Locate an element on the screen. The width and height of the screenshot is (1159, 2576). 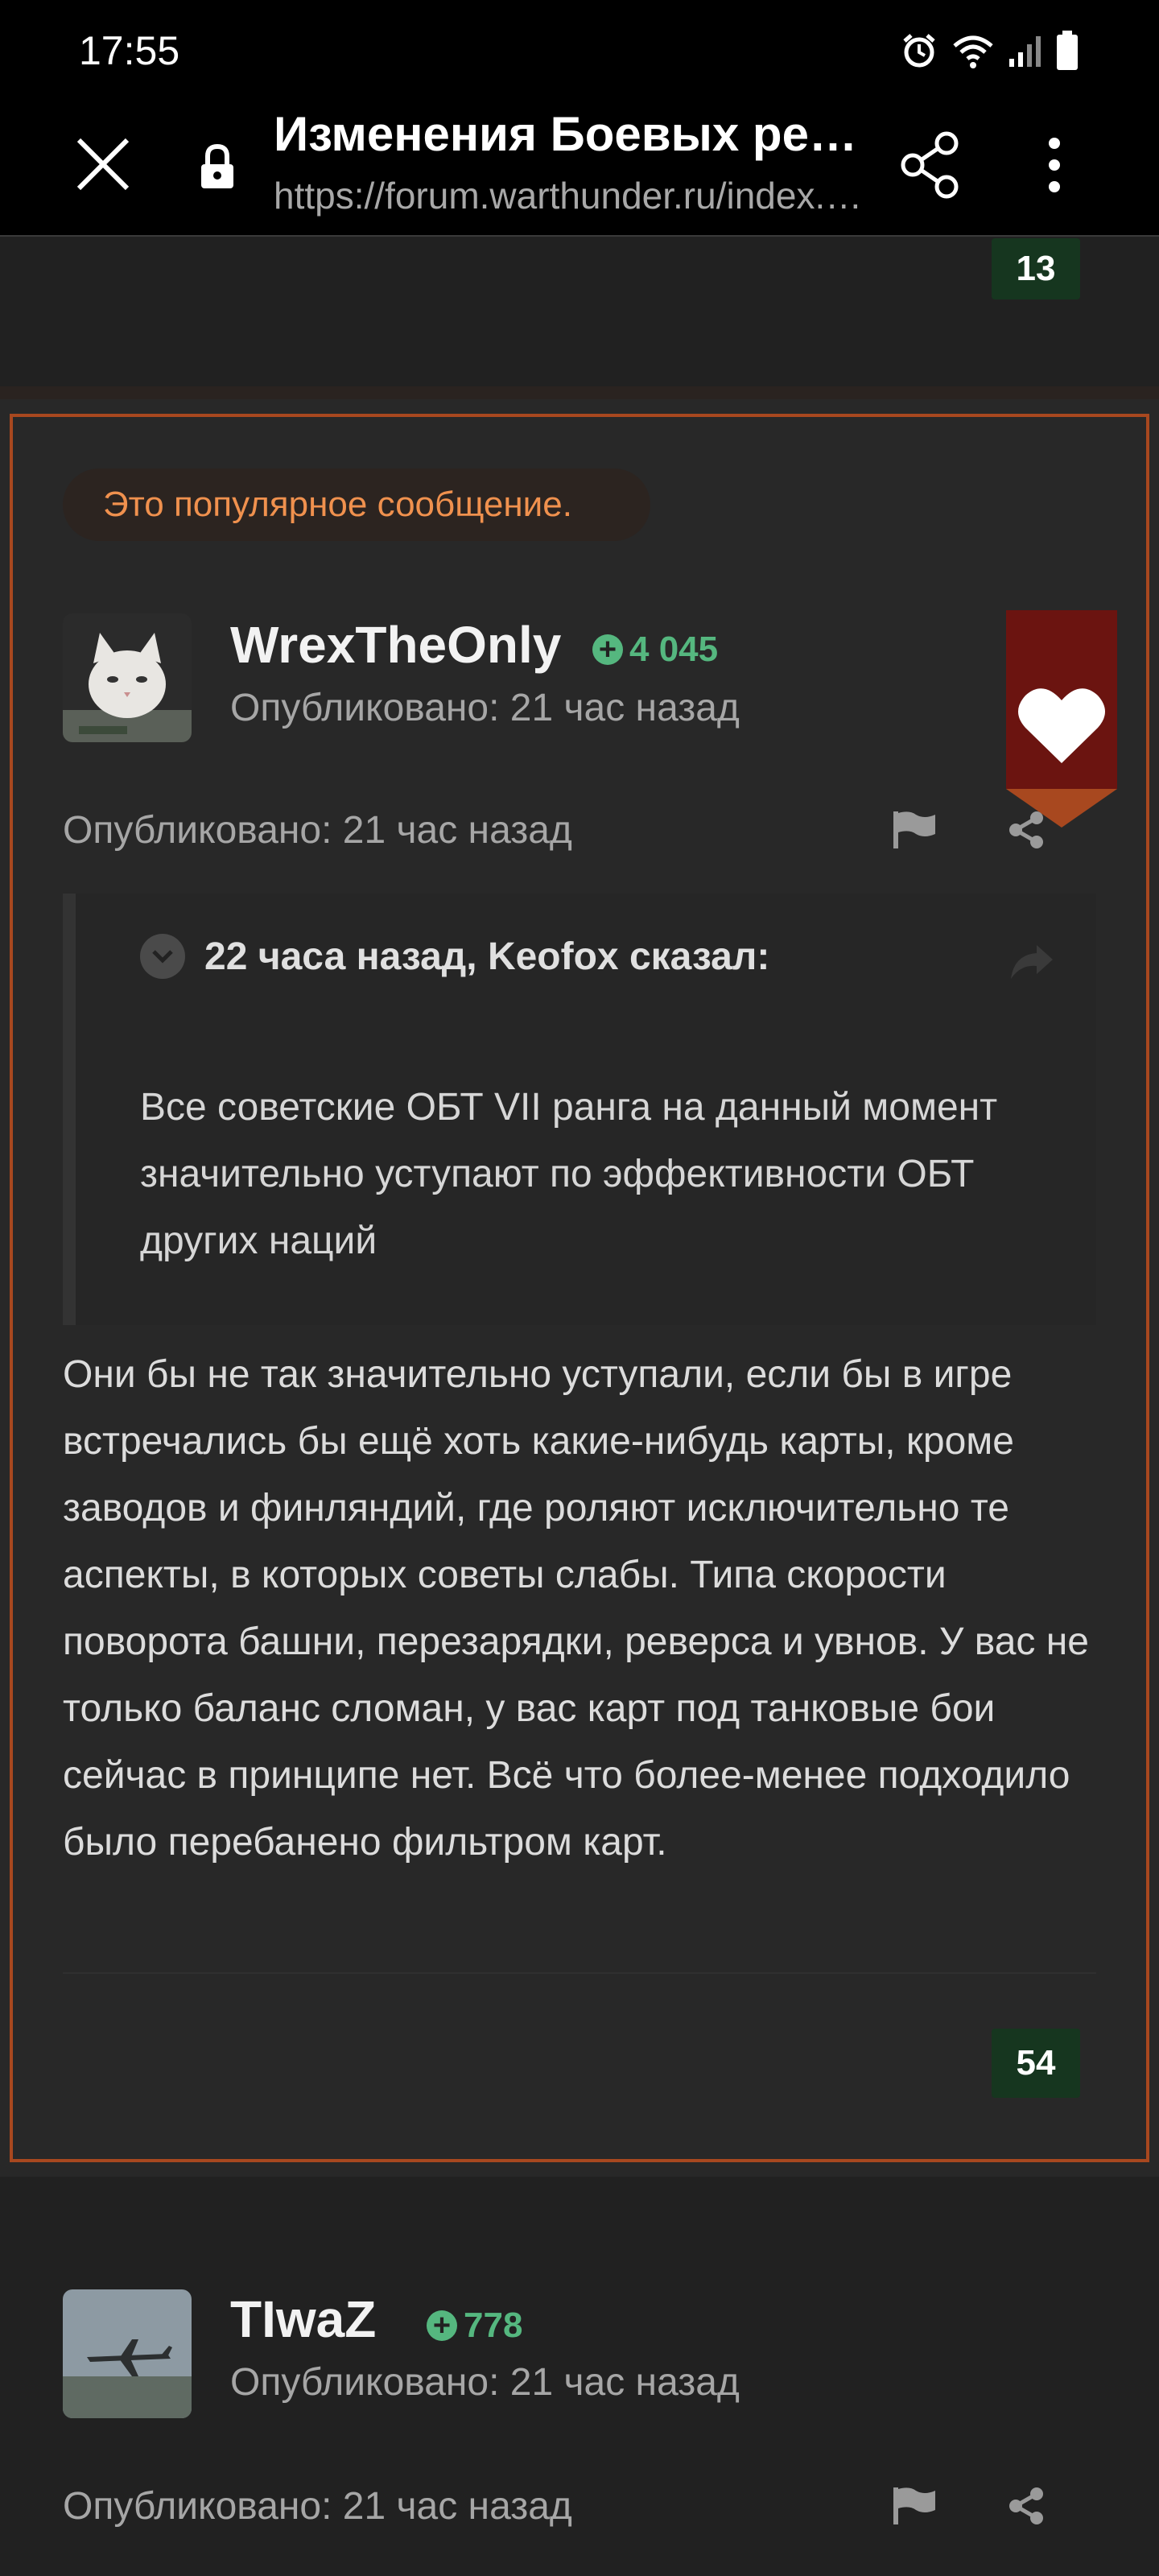
reputation-value: 4 045 is located at coordinates (674, 649).